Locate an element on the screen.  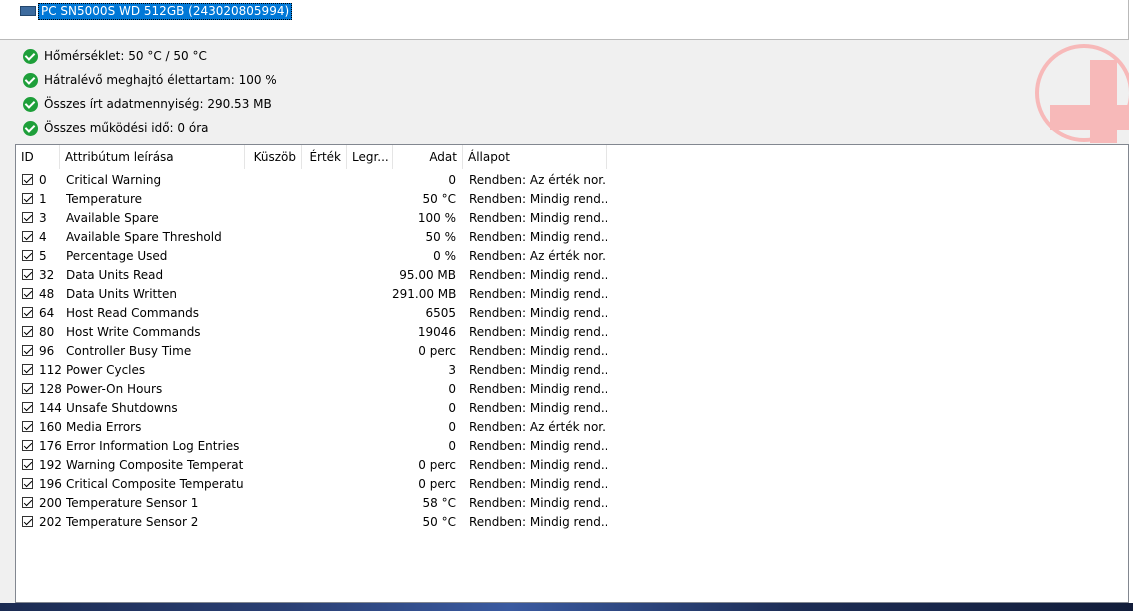
cell-data: 291.00 MB is located at coordinates (424, 294).